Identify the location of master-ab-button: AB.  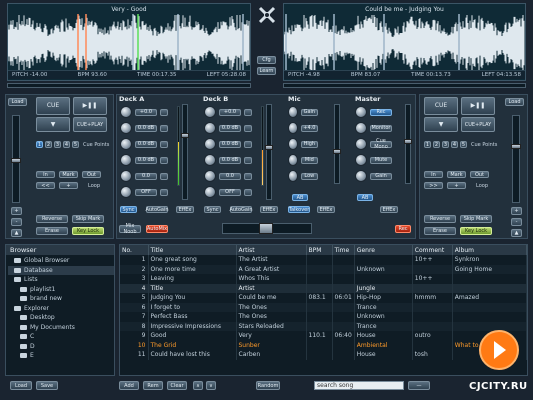
(365, 197).